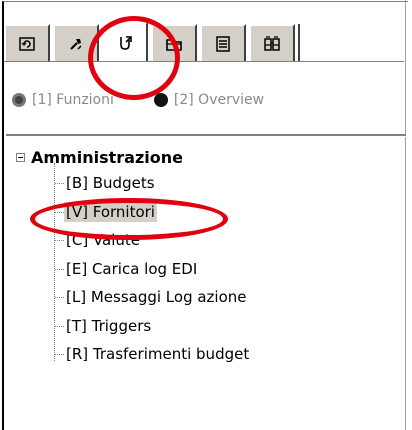  I want to click on folder-icon, so click(174, 44).